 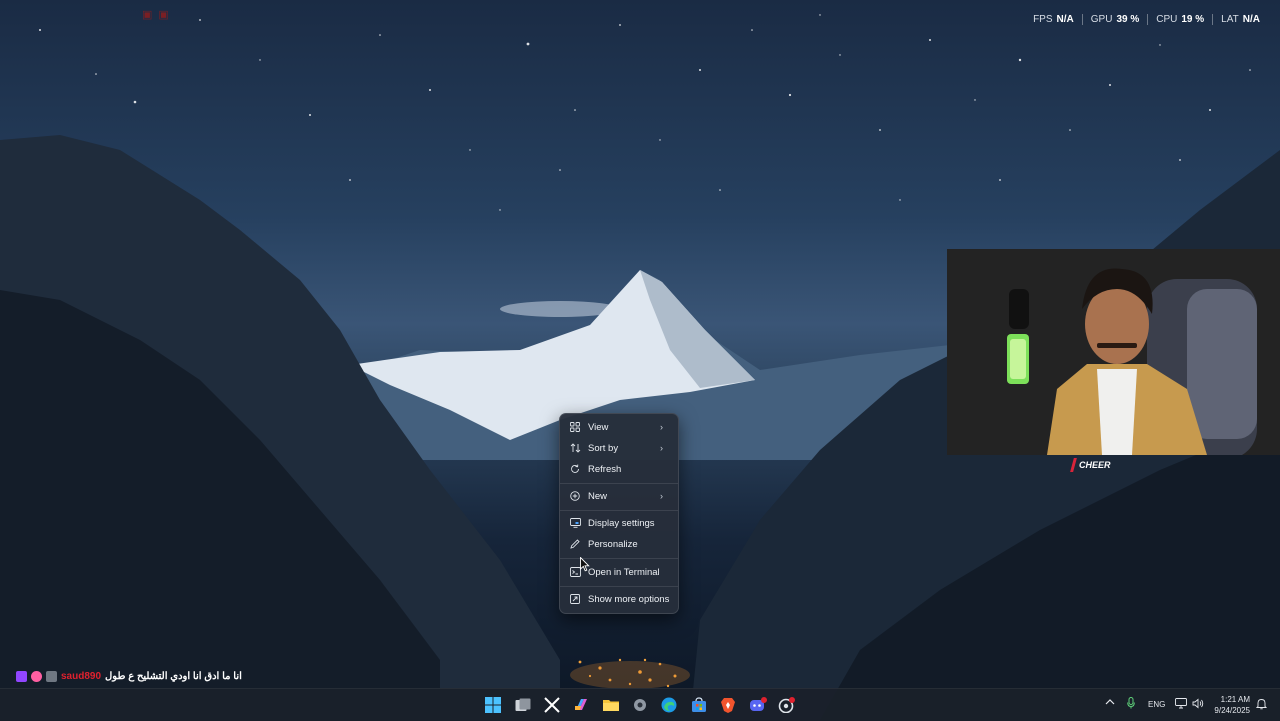 What do you see at coordinates (1043, 19) in the screenshot?
I see `fps-label: FPS` at bounding box center [1043, 19].